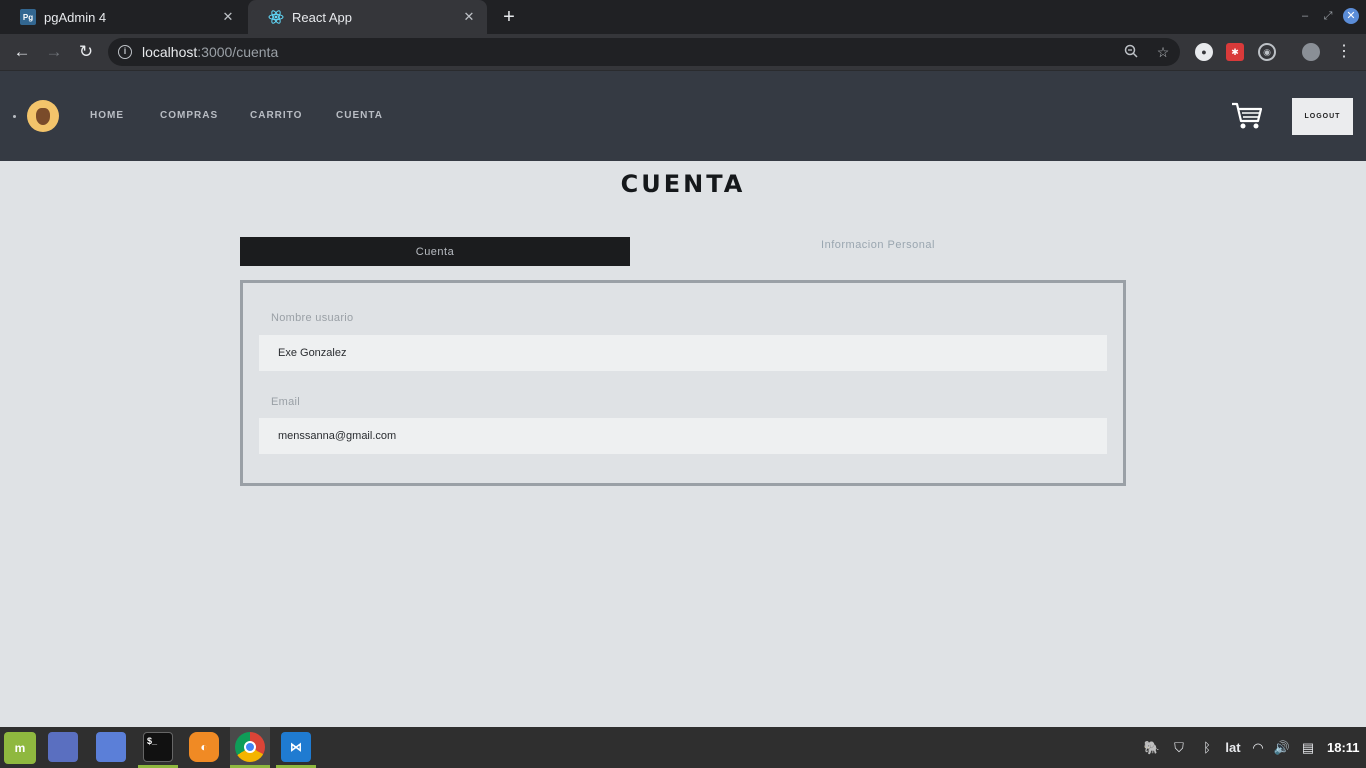  I want to click on react-favicon-icon, so click(276, 17).